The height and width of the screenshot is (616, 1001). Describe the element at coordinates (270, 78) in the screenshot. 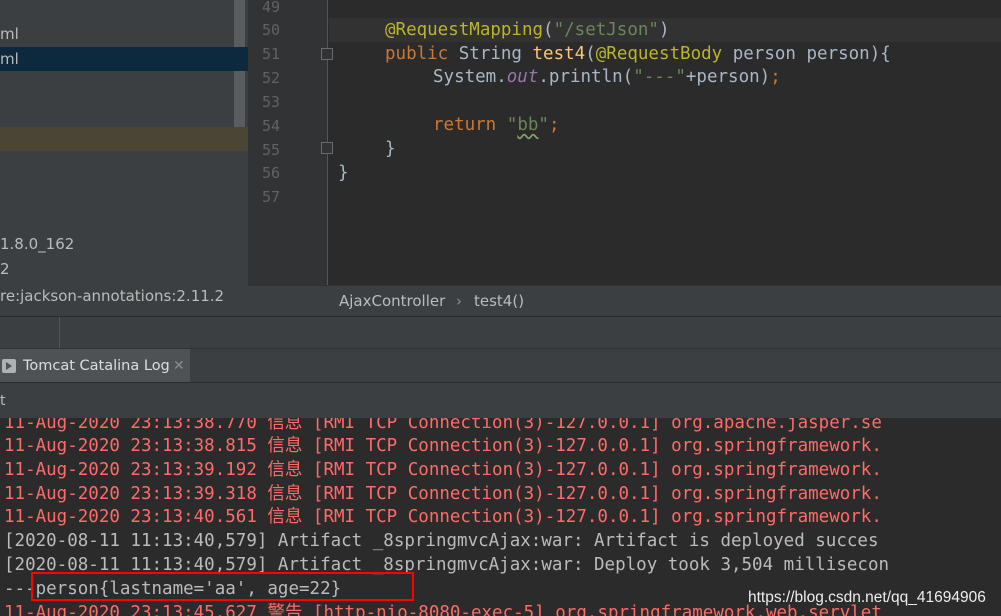

I see `line-number: 52` at that location.